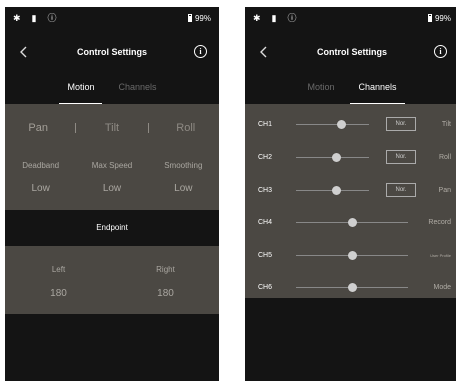 The image size is (456, 381). Describe the element at coordinates (186, 128) in the screenshot. I see `axis-roll: Roll` at that location.